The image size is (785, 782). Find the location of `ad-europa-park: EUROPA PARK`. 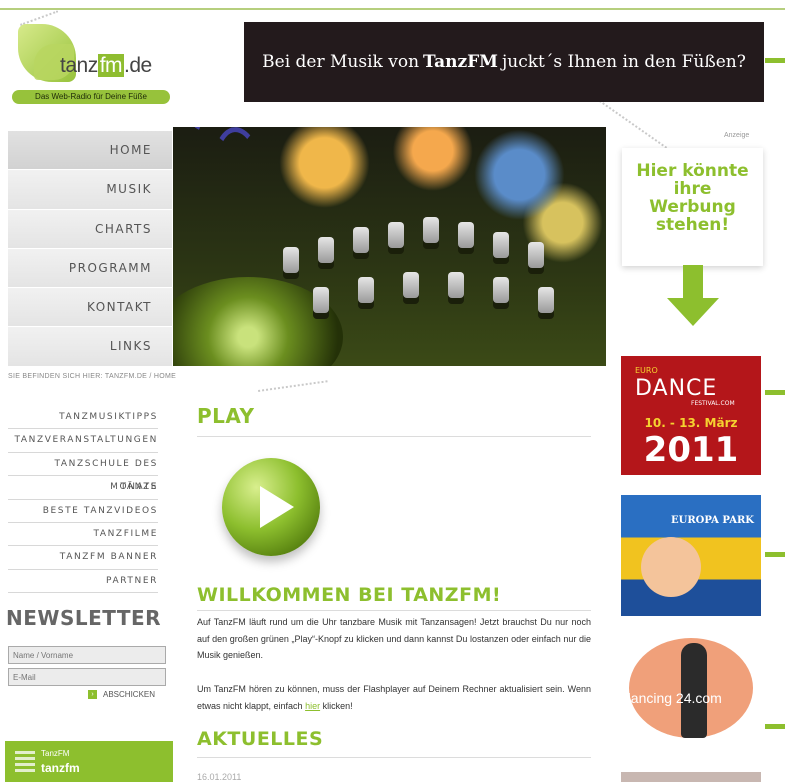

ad-europa-park: EUROPA PARK is located at coordinates (691, 555).